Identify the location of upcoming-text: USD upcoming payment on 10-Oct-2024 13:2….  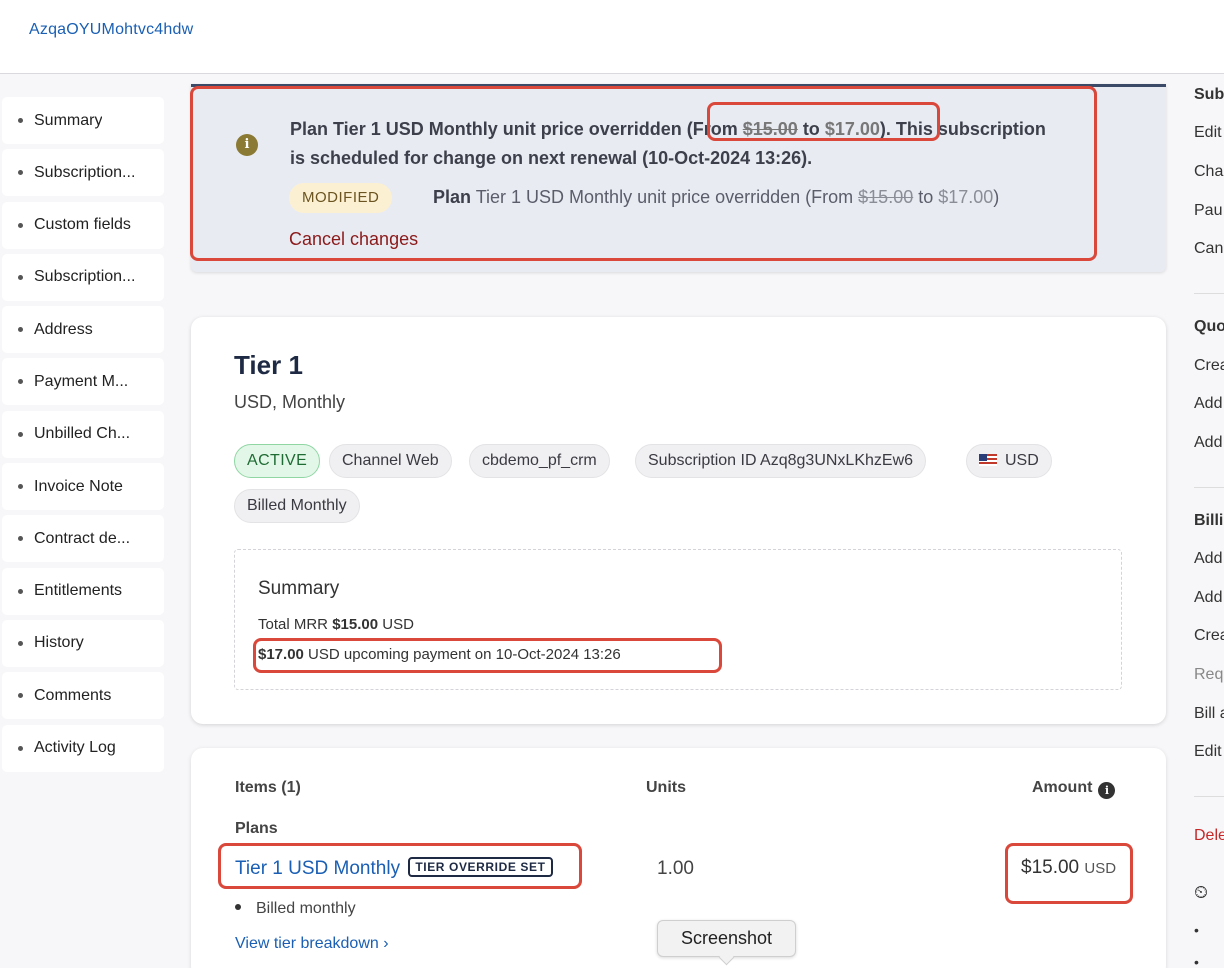
(462, 654).